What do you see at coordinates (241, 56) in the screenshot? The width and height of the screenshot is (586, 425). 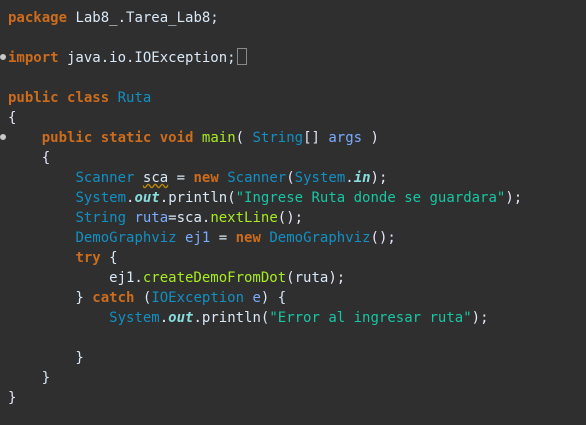 I see `text-cursor` at bounding box center [241, 56].